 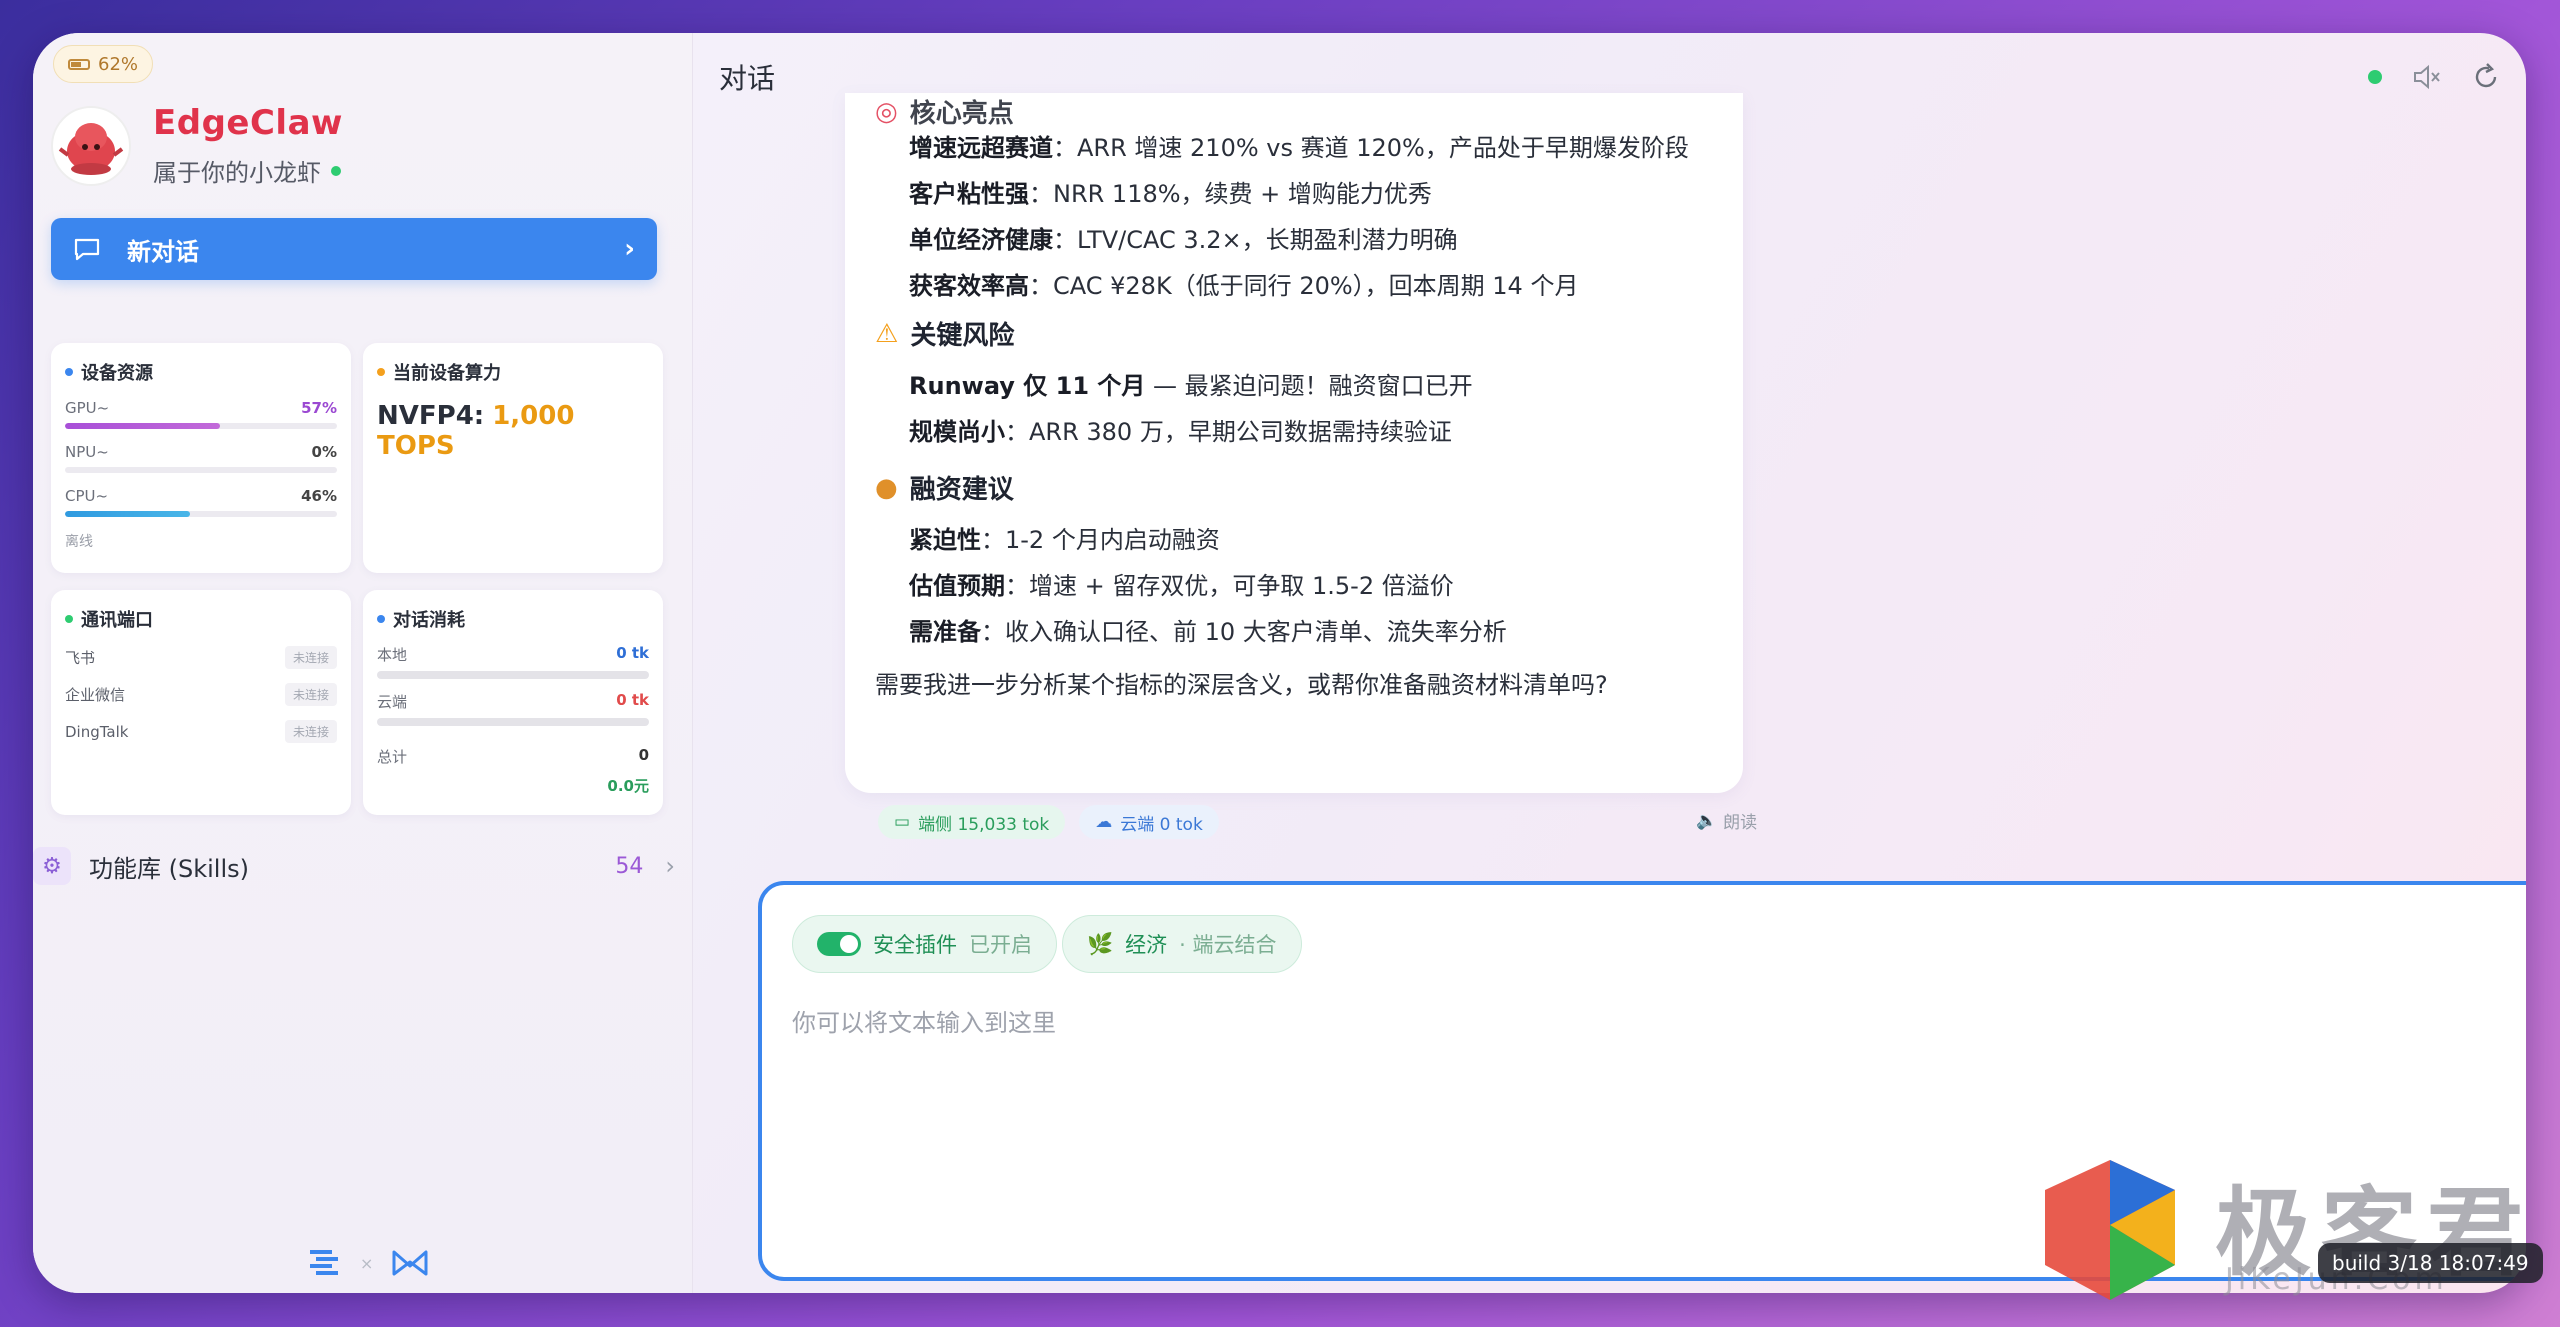 What do you see at coordinates (1104, 822) in the screenshot?
I see `cloud-icon: ☁` at bounding box center [1104, 822].